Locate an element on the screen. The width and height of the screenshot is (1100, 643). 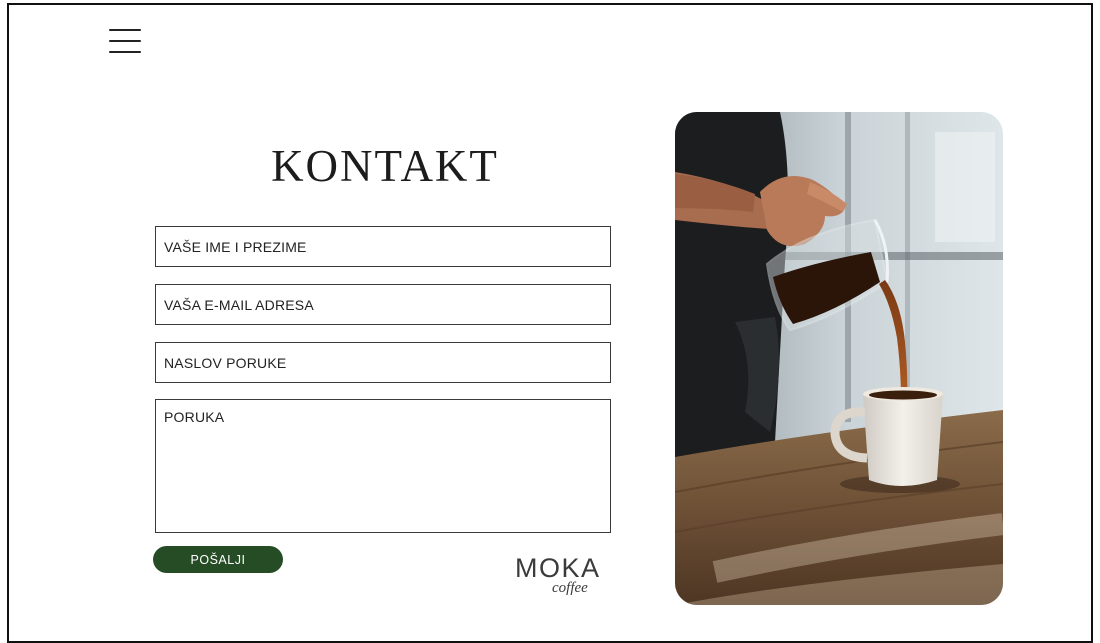
send-button: POŠALJI is located at coordinates (218, 559).